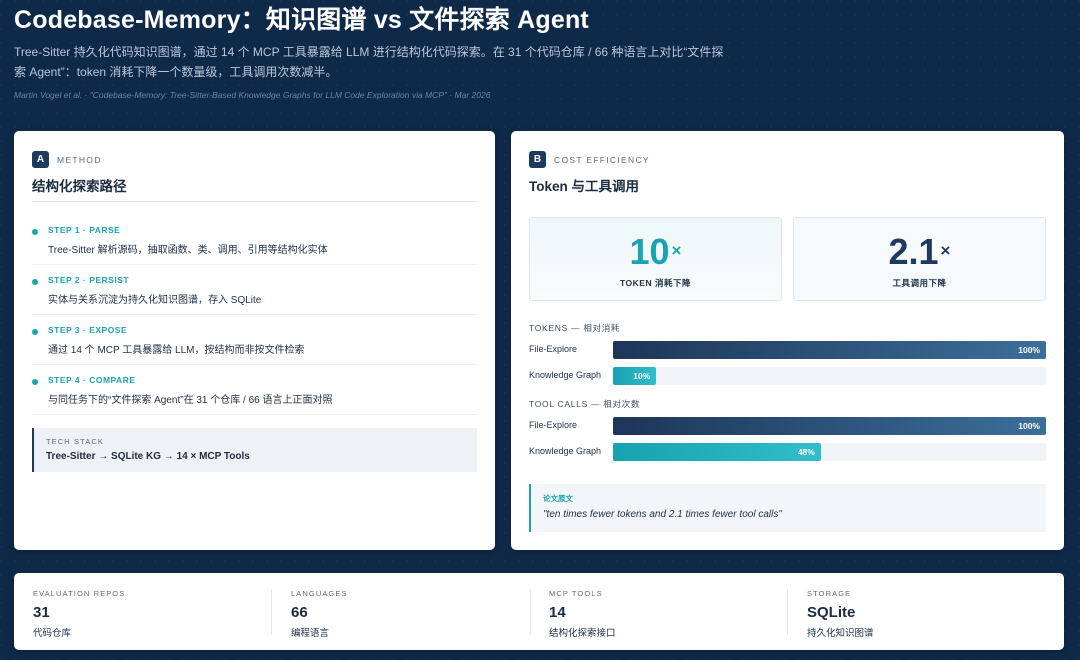 This screenshot has height=660, width=1080. I want to click on stat-label: STORAGE, so click(829, 593).